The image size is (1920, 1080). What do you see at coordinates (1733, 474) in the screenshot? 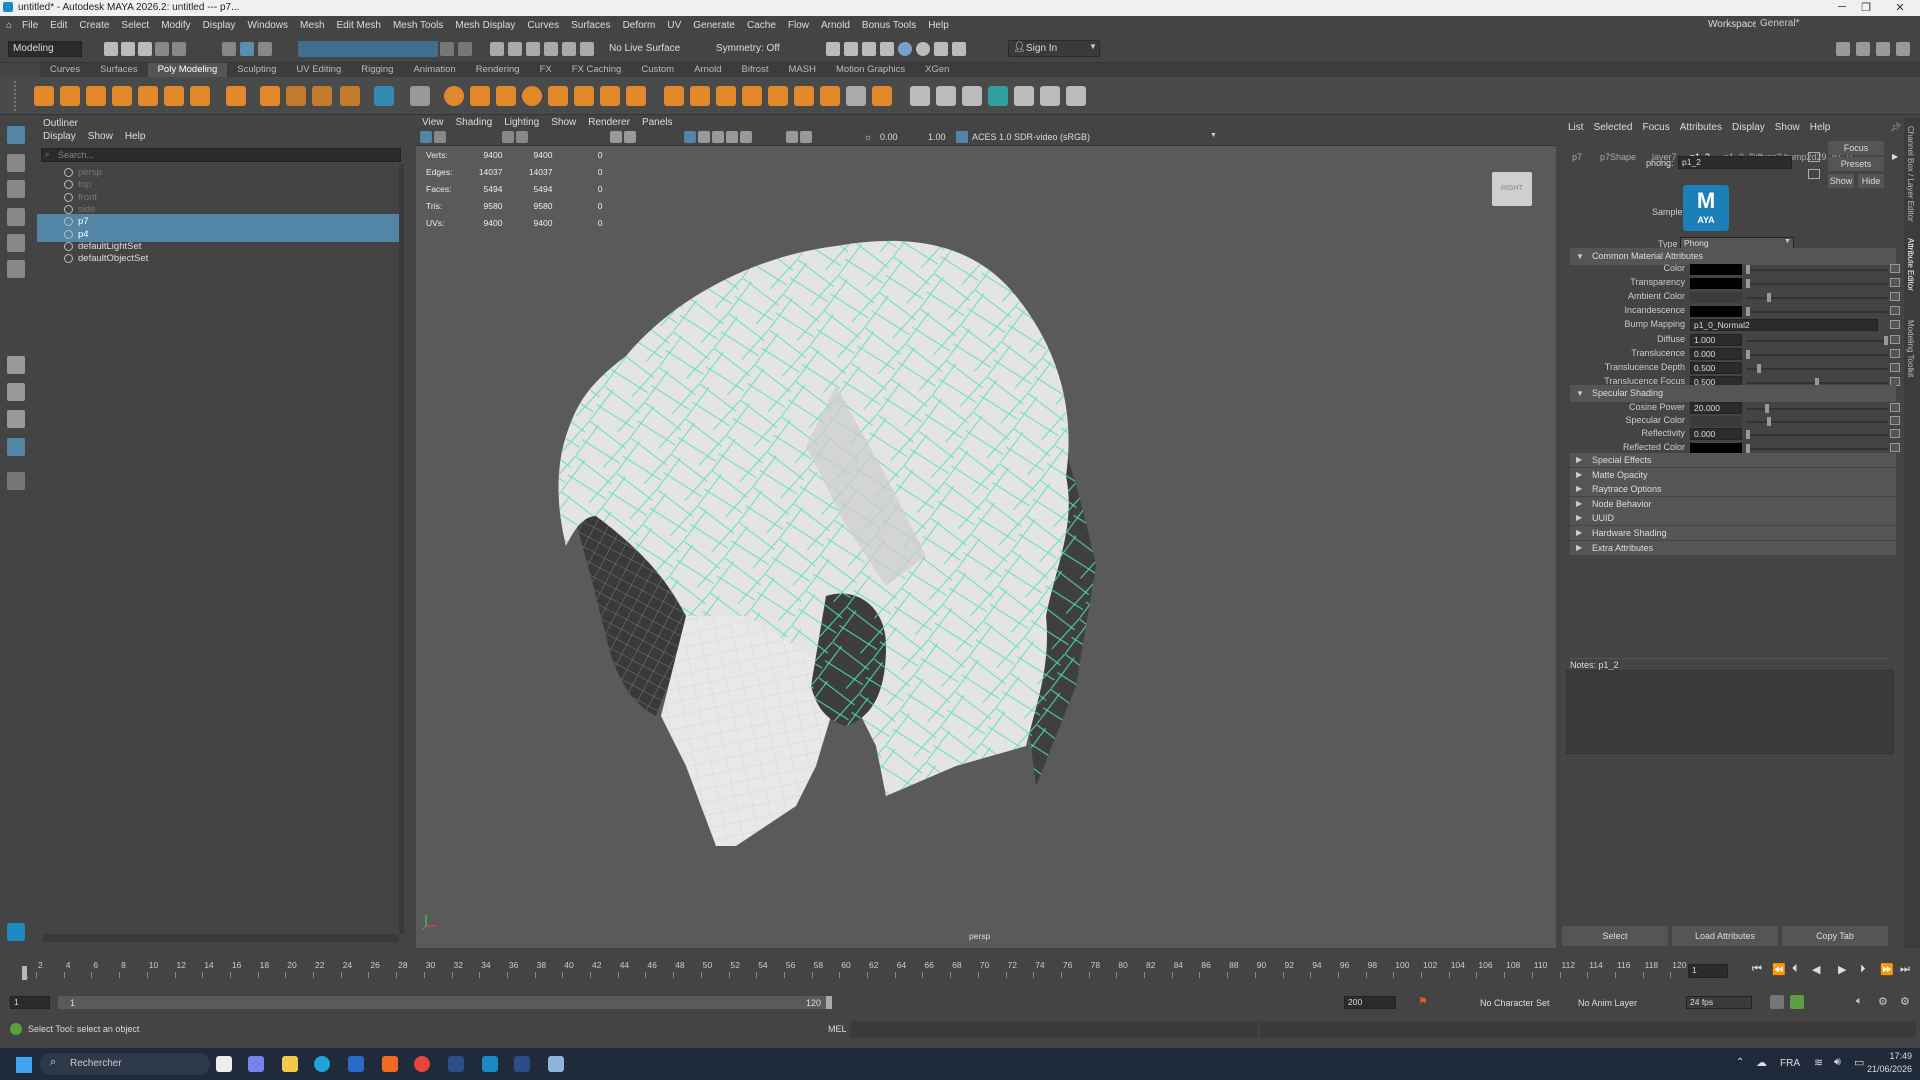
I see `section-matte-opacity: ▶ Matte Opacity` at bounding box center [1733, 474].